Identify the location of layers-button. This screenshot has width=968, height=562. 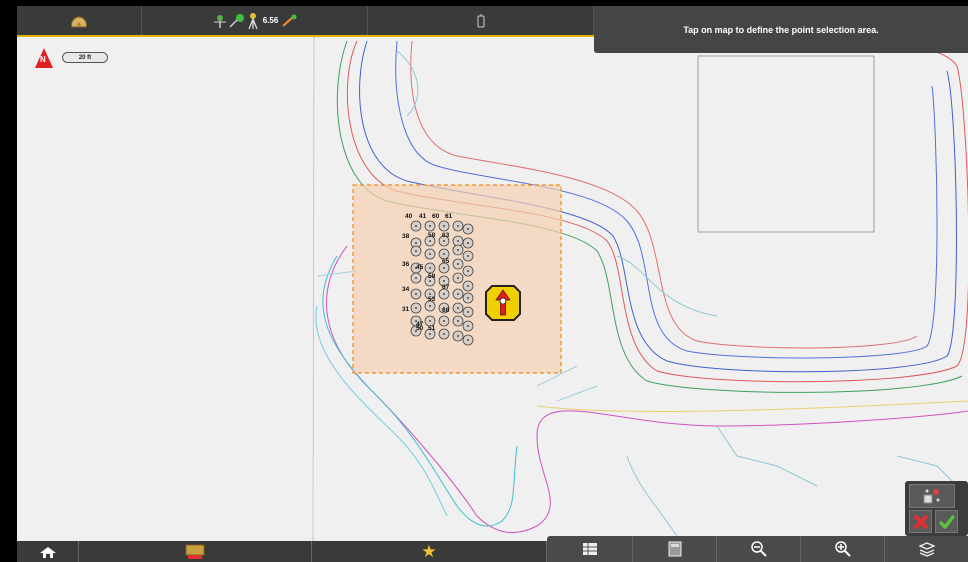
(926, 549).